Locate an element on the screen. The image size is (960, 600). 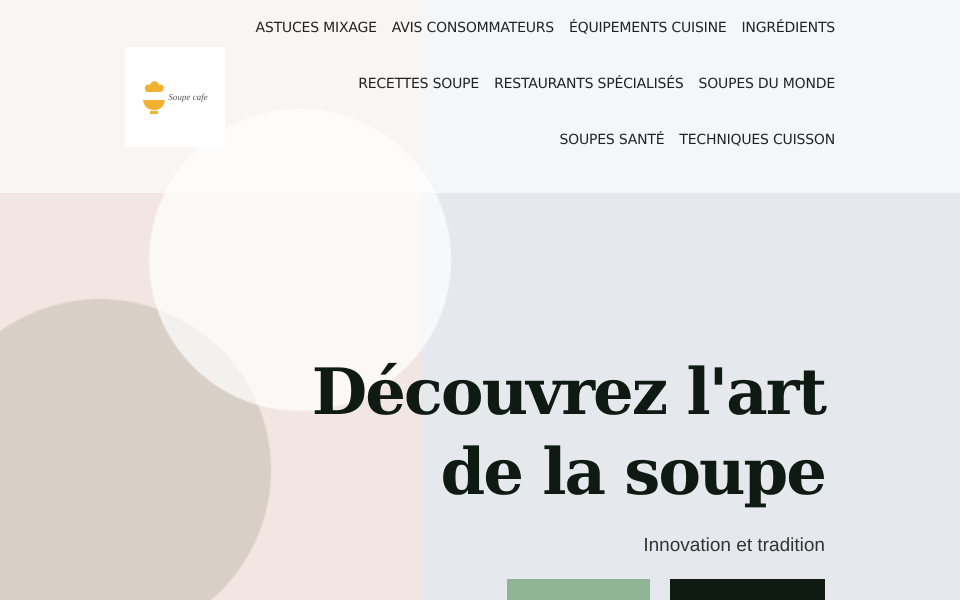
hero-heading: Découvrez l'art de la soupe is located at coordinates (568, 433).